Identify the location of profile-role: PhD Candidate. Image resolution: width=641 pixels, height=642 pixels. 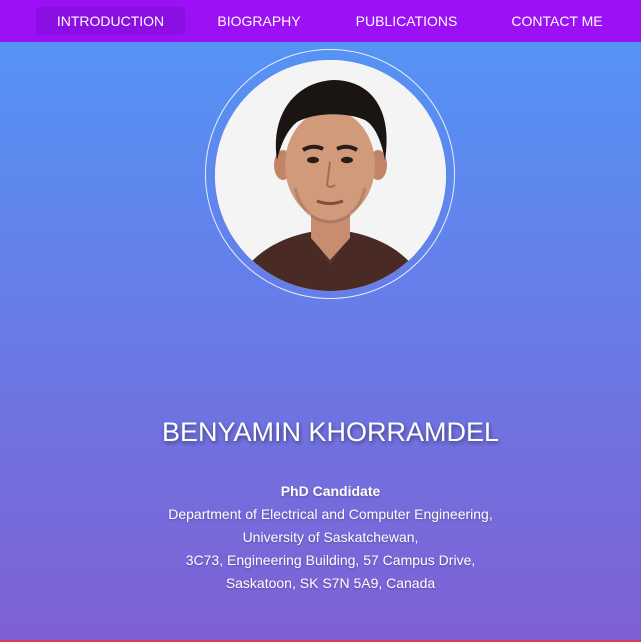
(330, 491).